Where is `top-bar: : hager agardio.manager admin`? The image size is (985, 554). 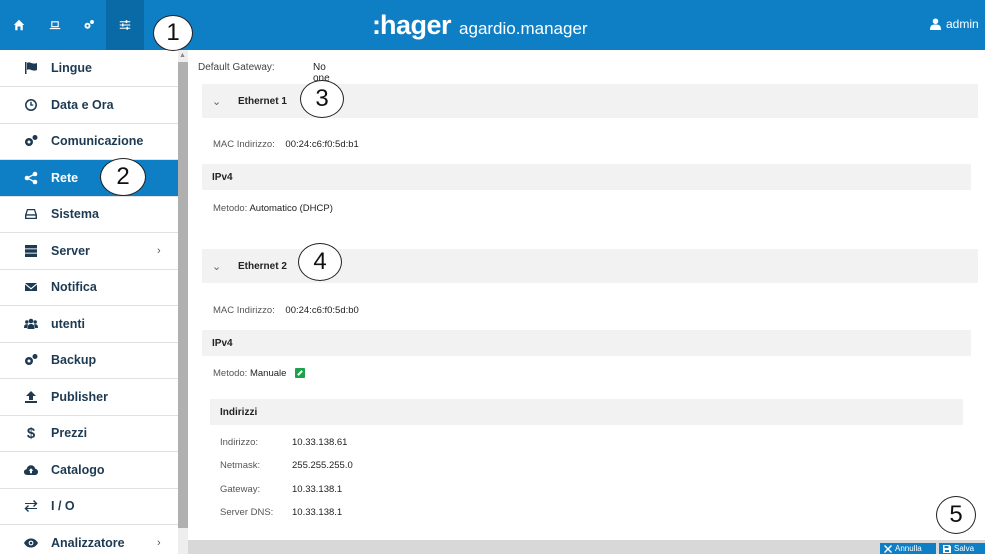
top-bar: : hager agardio.manager admin is located at coordinates (492, 25).